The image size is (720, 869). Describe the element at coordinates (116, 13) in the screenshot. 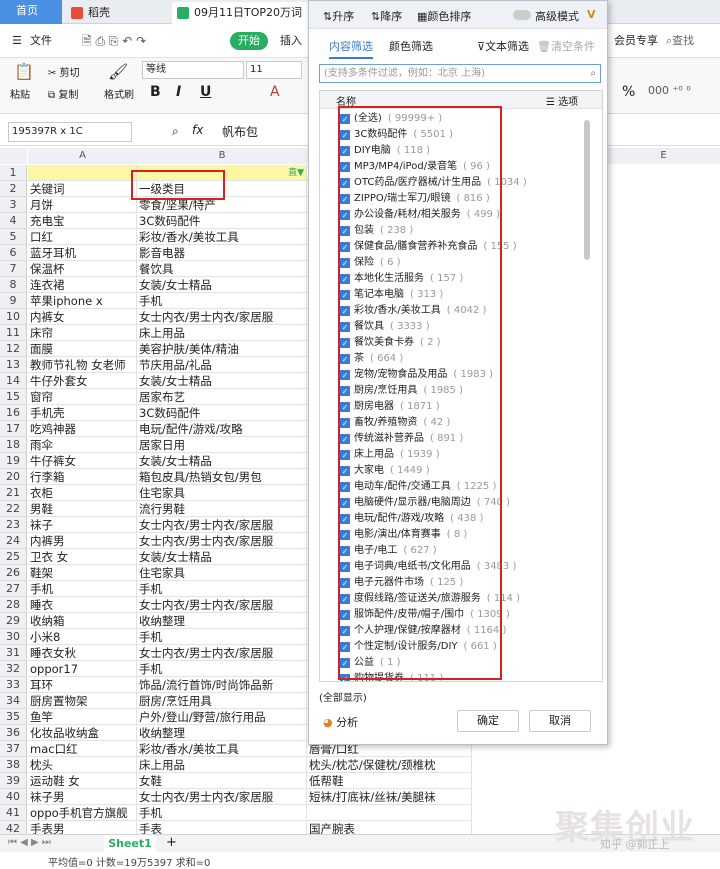

I see `tab-docer: 稻壳` at that location.